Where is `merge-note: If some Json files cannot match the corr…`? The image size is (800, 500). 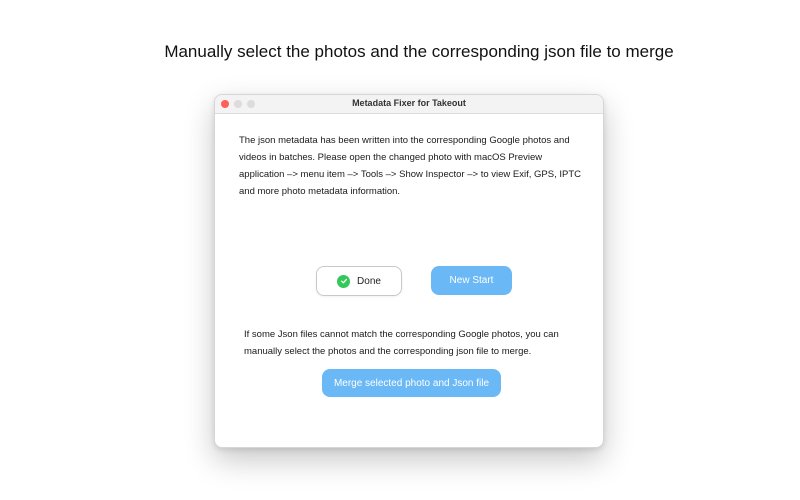 merge-note: If some Json files cannot match the corr… is located at coordinates (401, 343).